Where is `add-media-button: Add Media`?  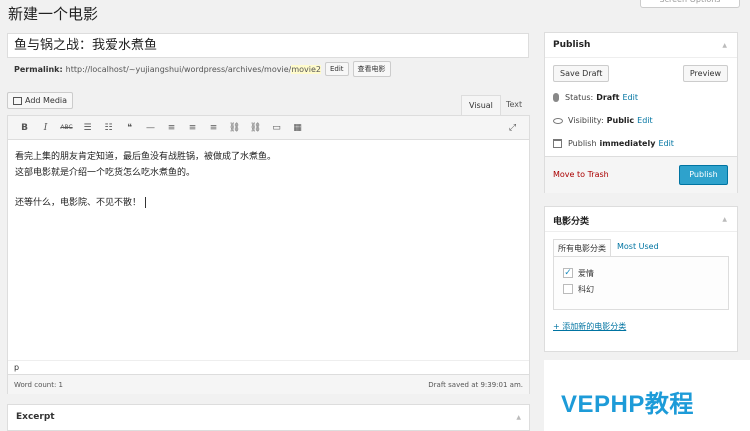 add-media-button: Add Media is located at coordinates (40, 100).